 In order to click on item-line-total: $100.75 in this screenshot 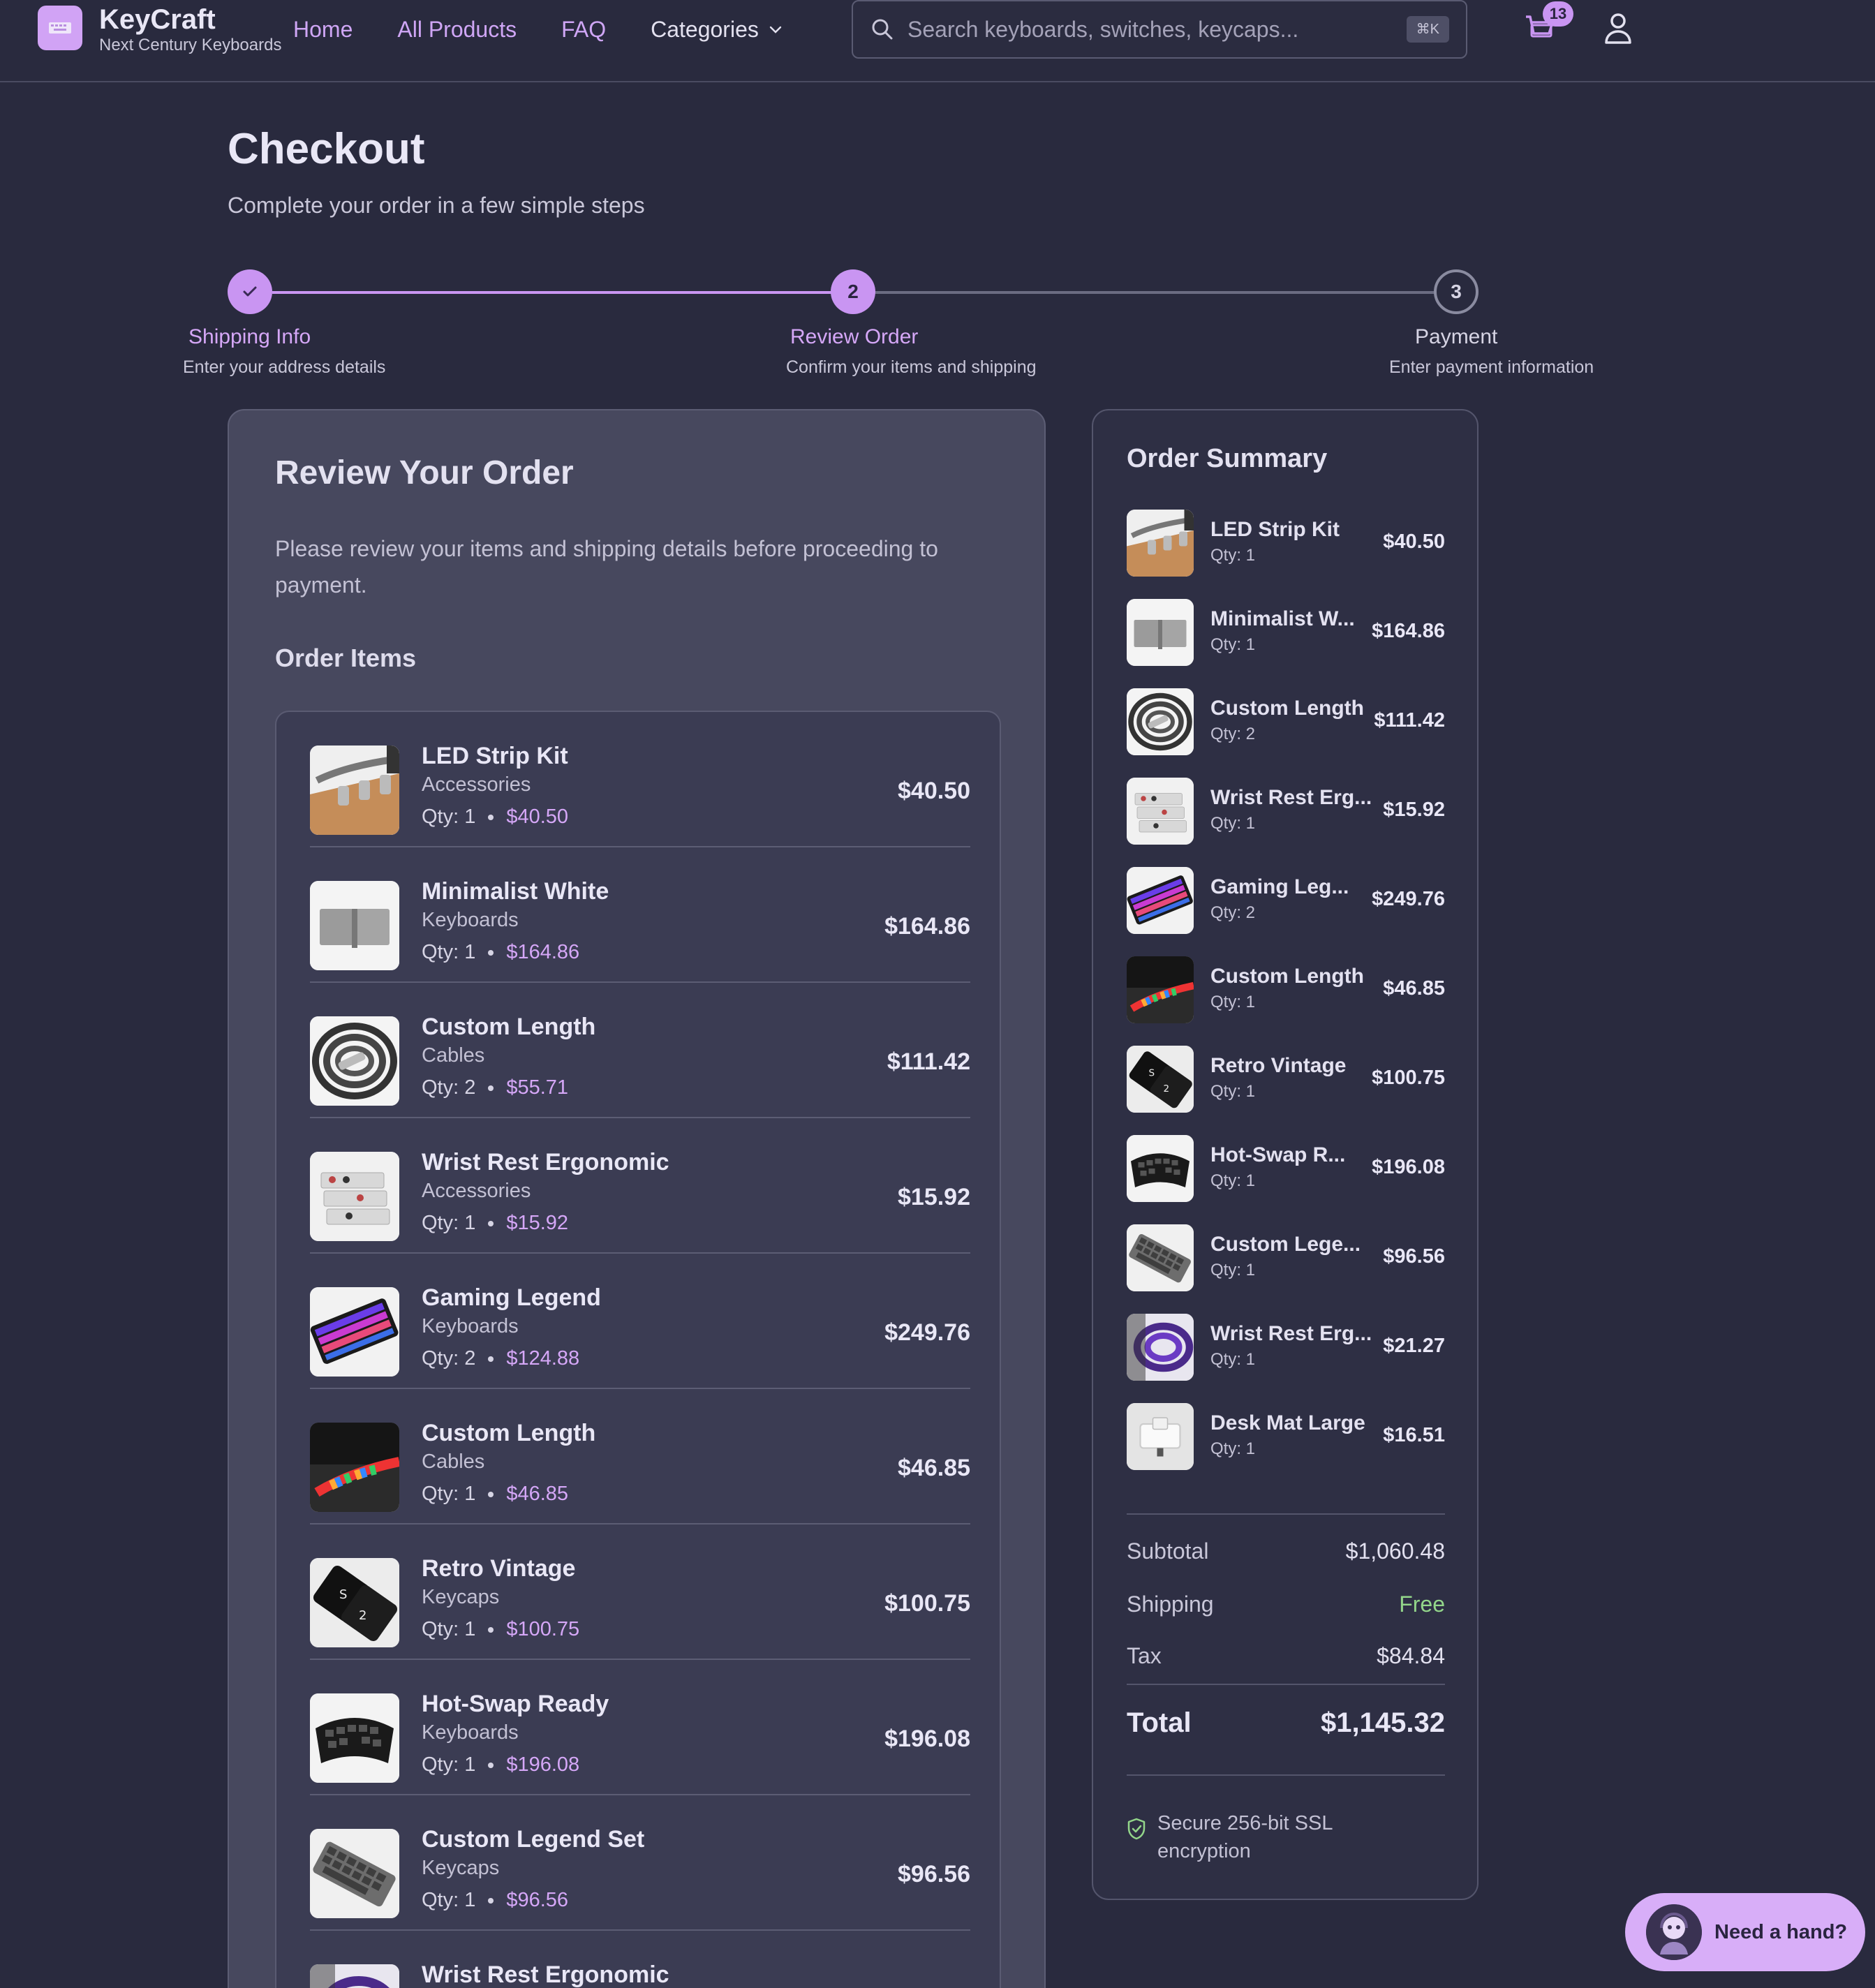, I will do `click(927, 1603)`.